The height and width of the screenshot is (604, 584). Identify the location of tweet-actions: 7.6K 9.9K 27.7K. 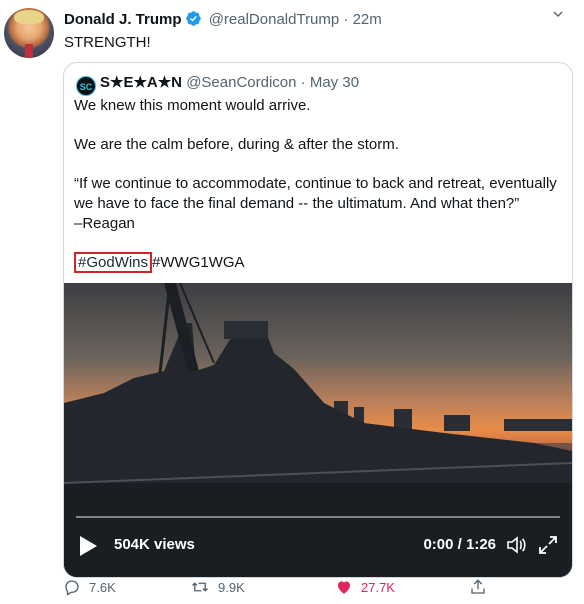
(313, 589).